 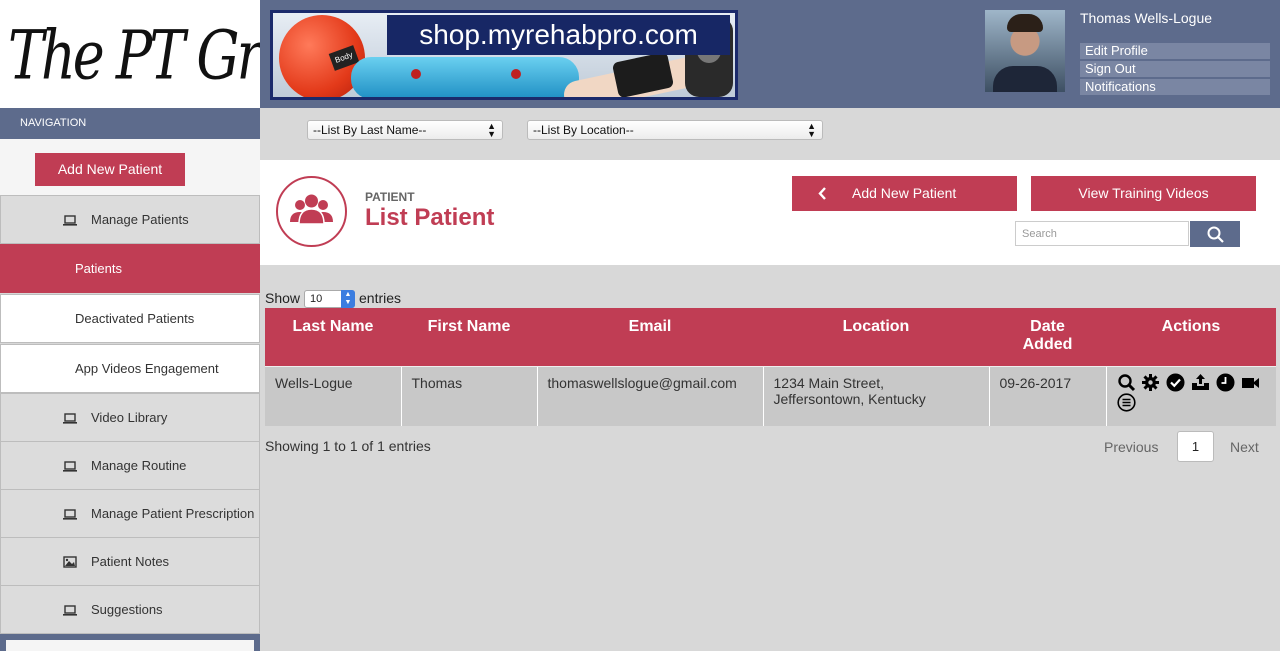 What do you see at coordinates (140, 219) in the screenshot?
I see `sidebar-item-label: Manage Patients` at bounding box center [140, 219].